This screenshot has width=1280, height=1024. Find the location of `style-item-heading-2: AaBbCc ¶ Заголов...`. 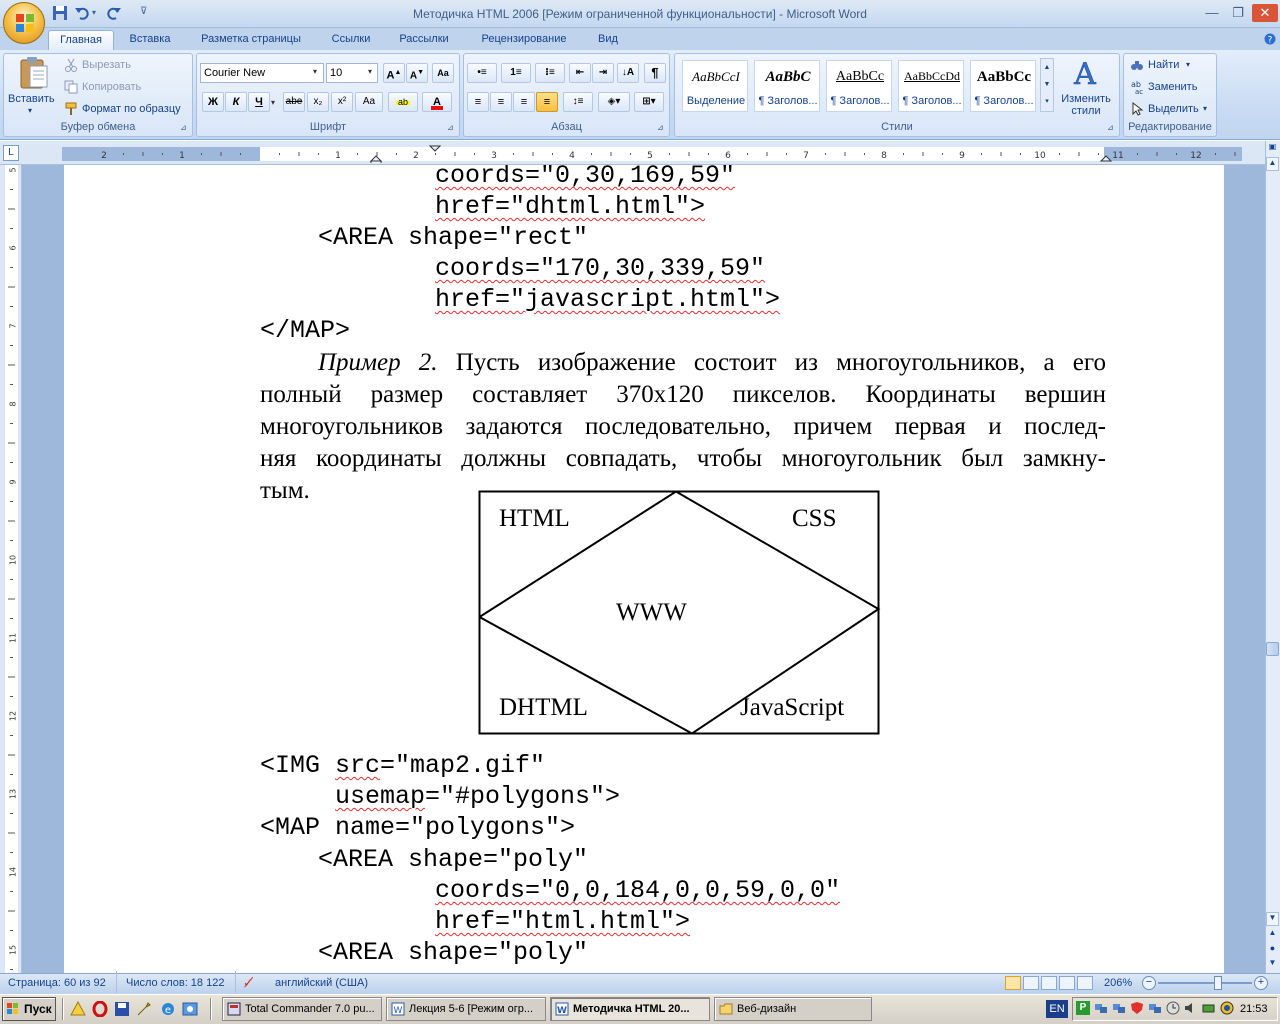

style-item-heading-2: AaBbCc ¶ Заголов... is located at coordinates (859, 86).